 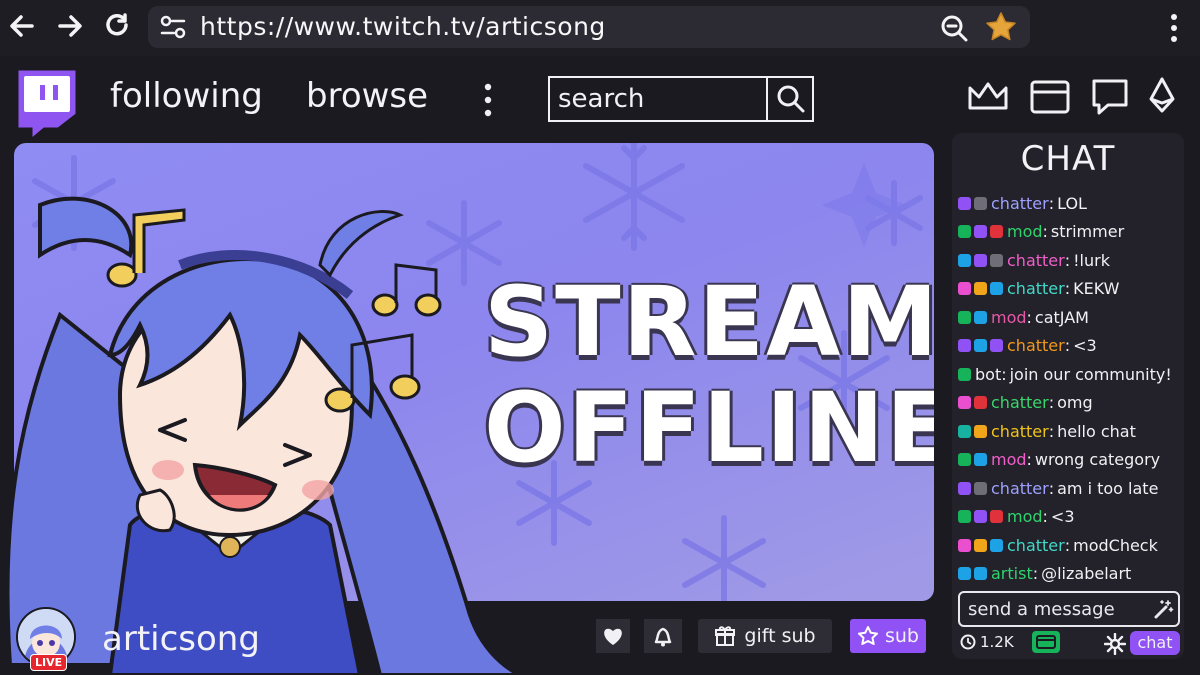 I want to click on gift-sub-button: gift sub, so click(x=765, y=636).